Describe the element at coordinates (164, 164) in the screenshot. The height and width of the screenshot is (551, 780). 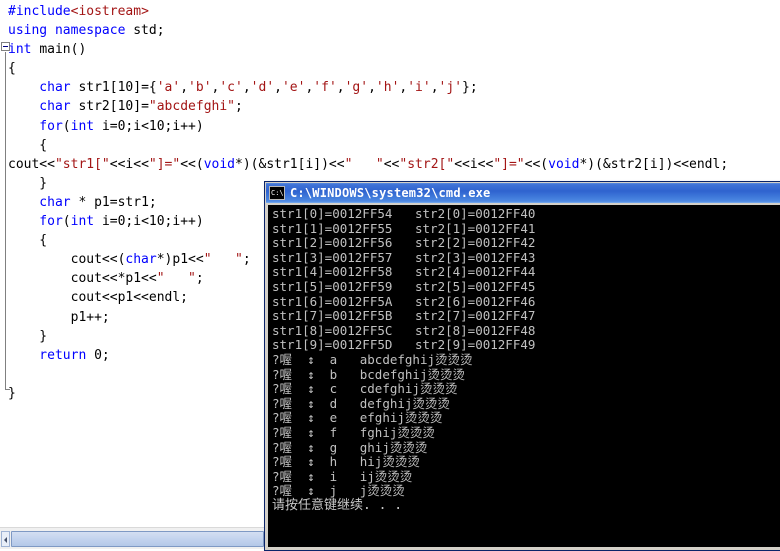
I see `code-token: "]="` at that location.